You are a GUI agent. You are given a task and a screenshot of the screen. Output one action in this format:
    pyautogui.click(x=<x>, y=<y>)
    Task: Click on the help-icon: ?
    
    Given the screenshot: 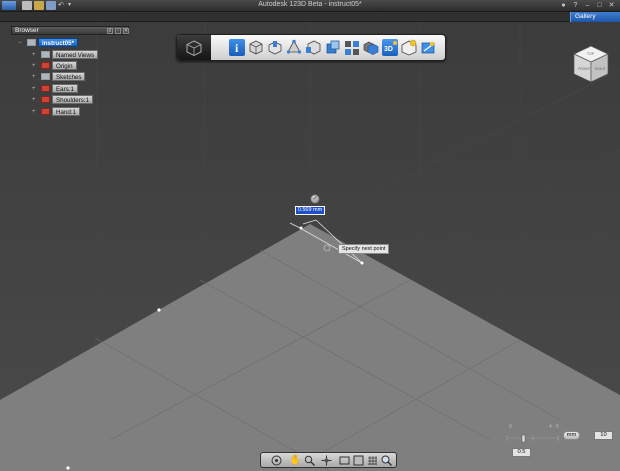 What is the action you would take?
    pyautogui.click(x=575, y=5)
    